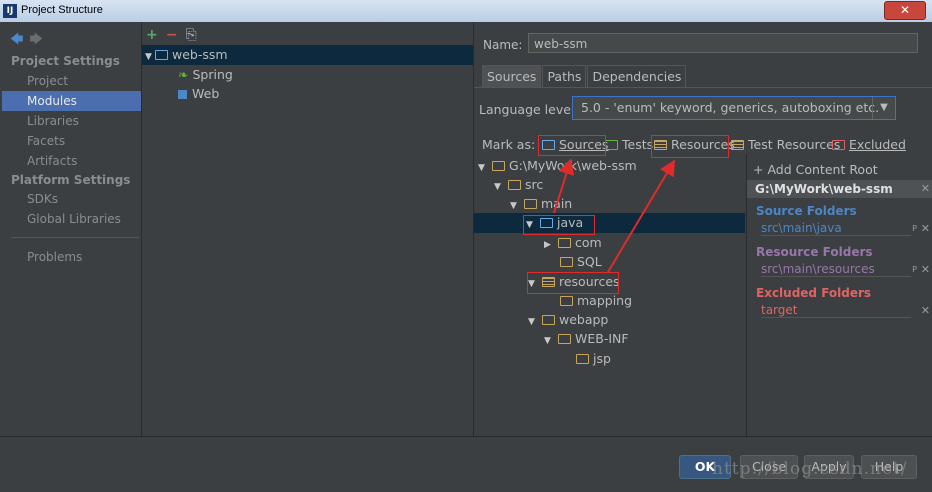 The image size is (932, 492). I want to click on nav-arrows: 🡄 🡆, so click(26, 41).